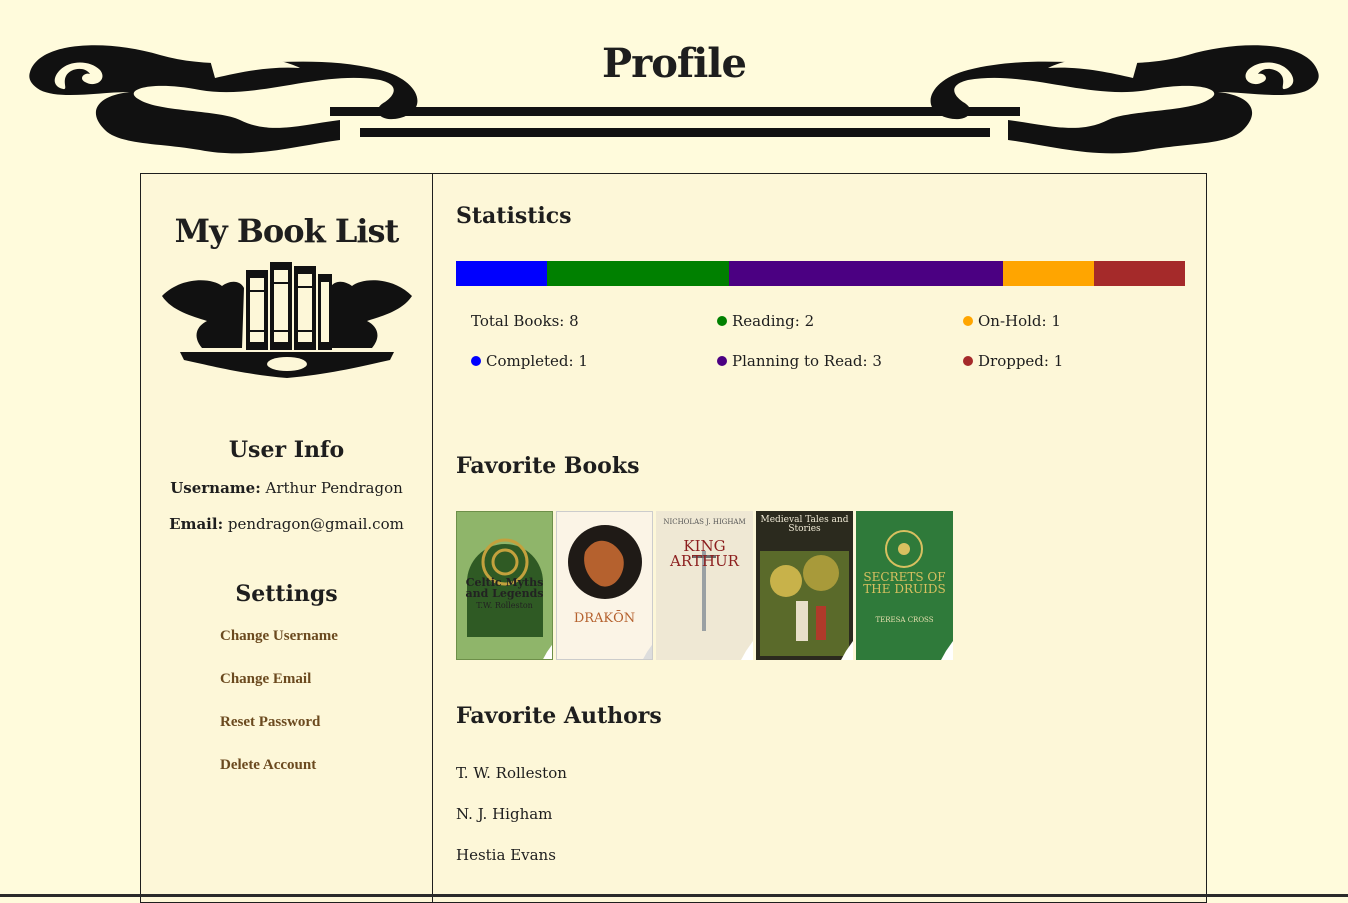 The image size is (1348, 903). What do you see at coordinates (279, 636) in the screenshot?
I see `change-username-link: Change Username` at bounding box center [279, 636].